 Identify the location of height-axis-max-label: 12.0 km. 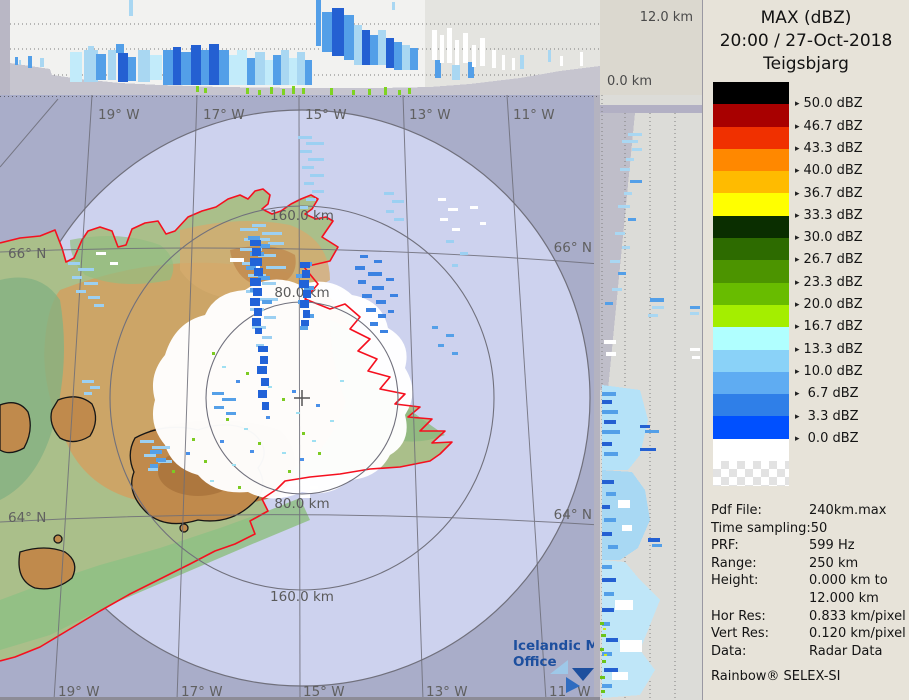
(666, 17).